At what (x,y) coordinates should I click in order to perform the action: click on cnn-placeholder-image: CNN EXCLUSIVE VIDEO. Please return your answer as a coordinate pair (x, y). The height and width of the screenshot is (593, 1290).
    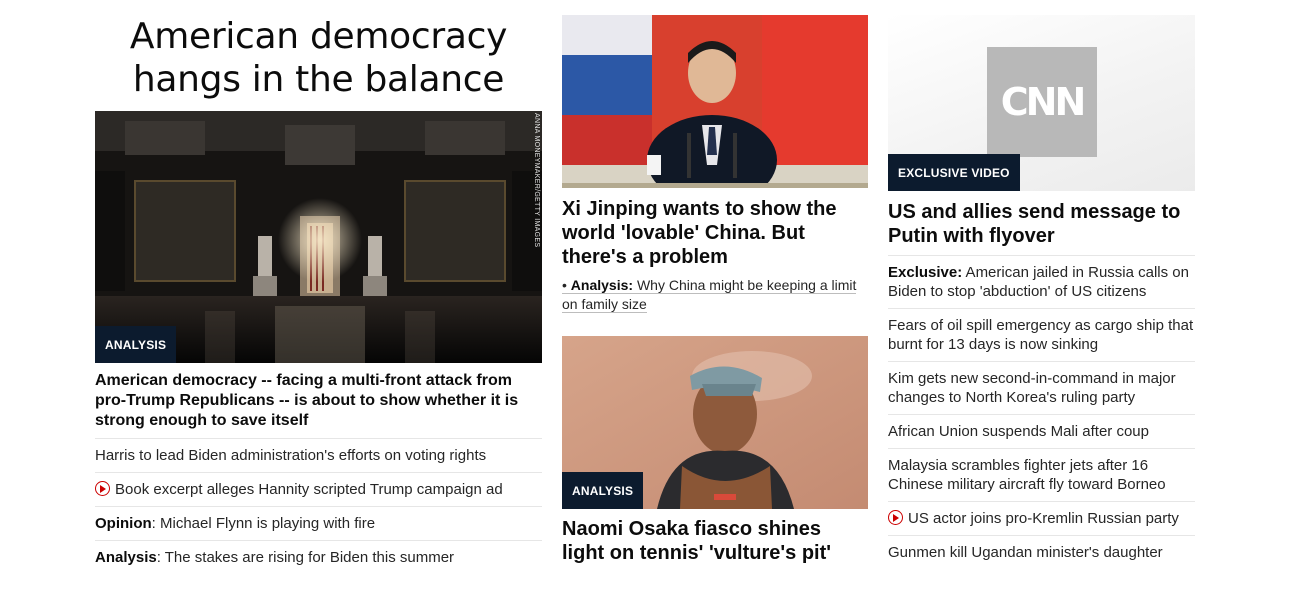
    Looking at the image, I should click on (1041, 103).